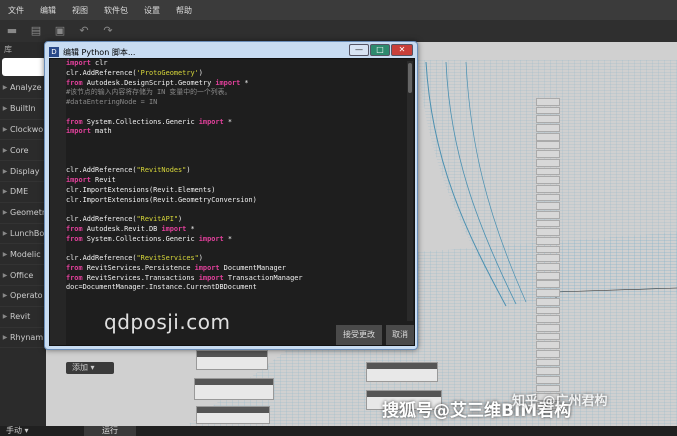 The image size is (677, 436). Describe the element at coordinates (235, 249) in the screenshot. I see `code-line: 20` at that location.